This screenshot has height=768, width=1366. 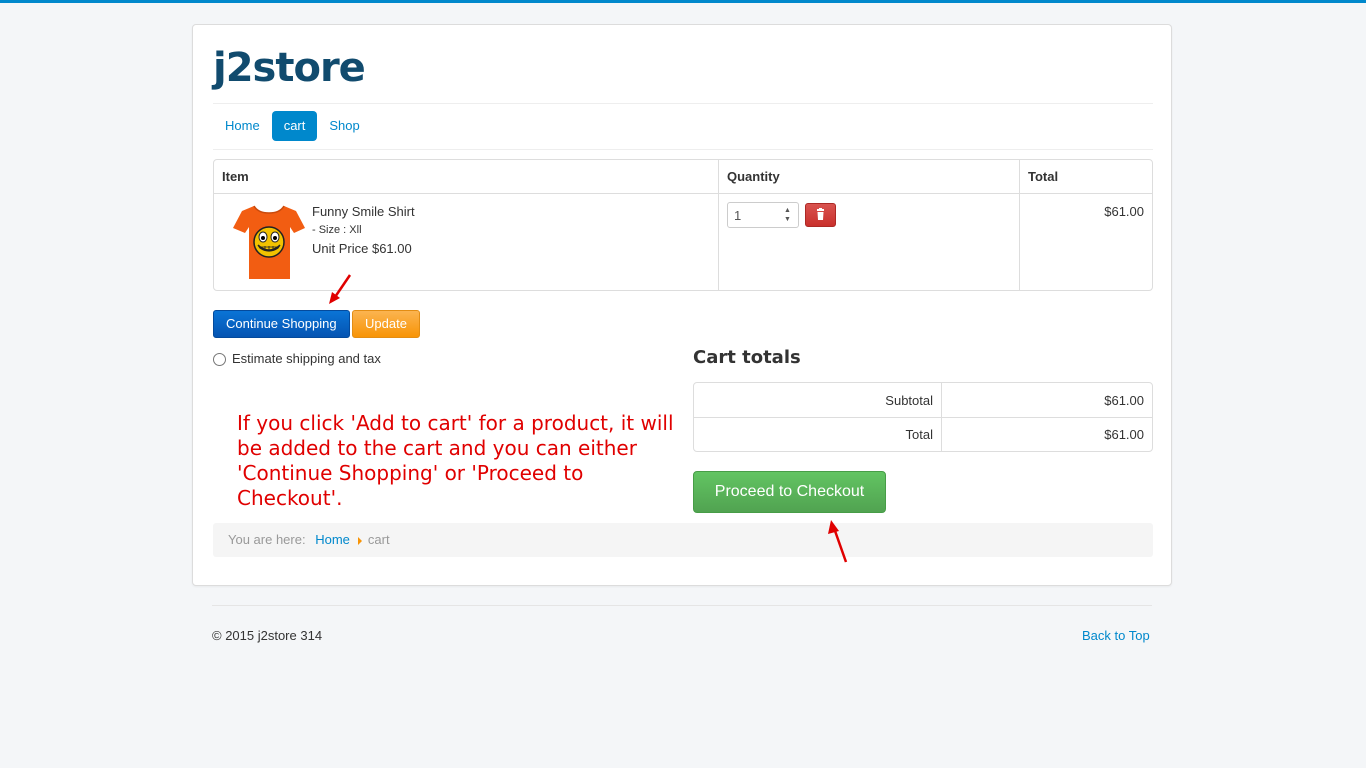 I want to click on column-header-quantity: Quantity, so click(x=868, y=177).